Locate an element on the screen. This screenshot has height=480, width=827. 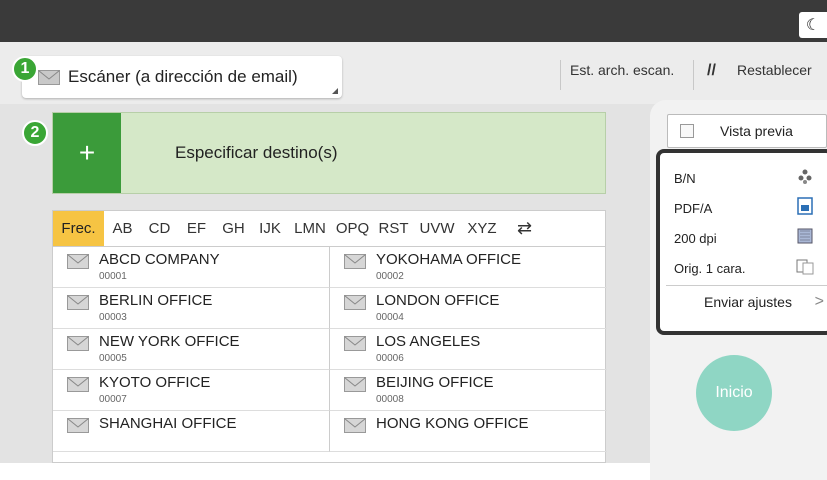
tab-opq: OPQ is located at coordinates (352, 228).